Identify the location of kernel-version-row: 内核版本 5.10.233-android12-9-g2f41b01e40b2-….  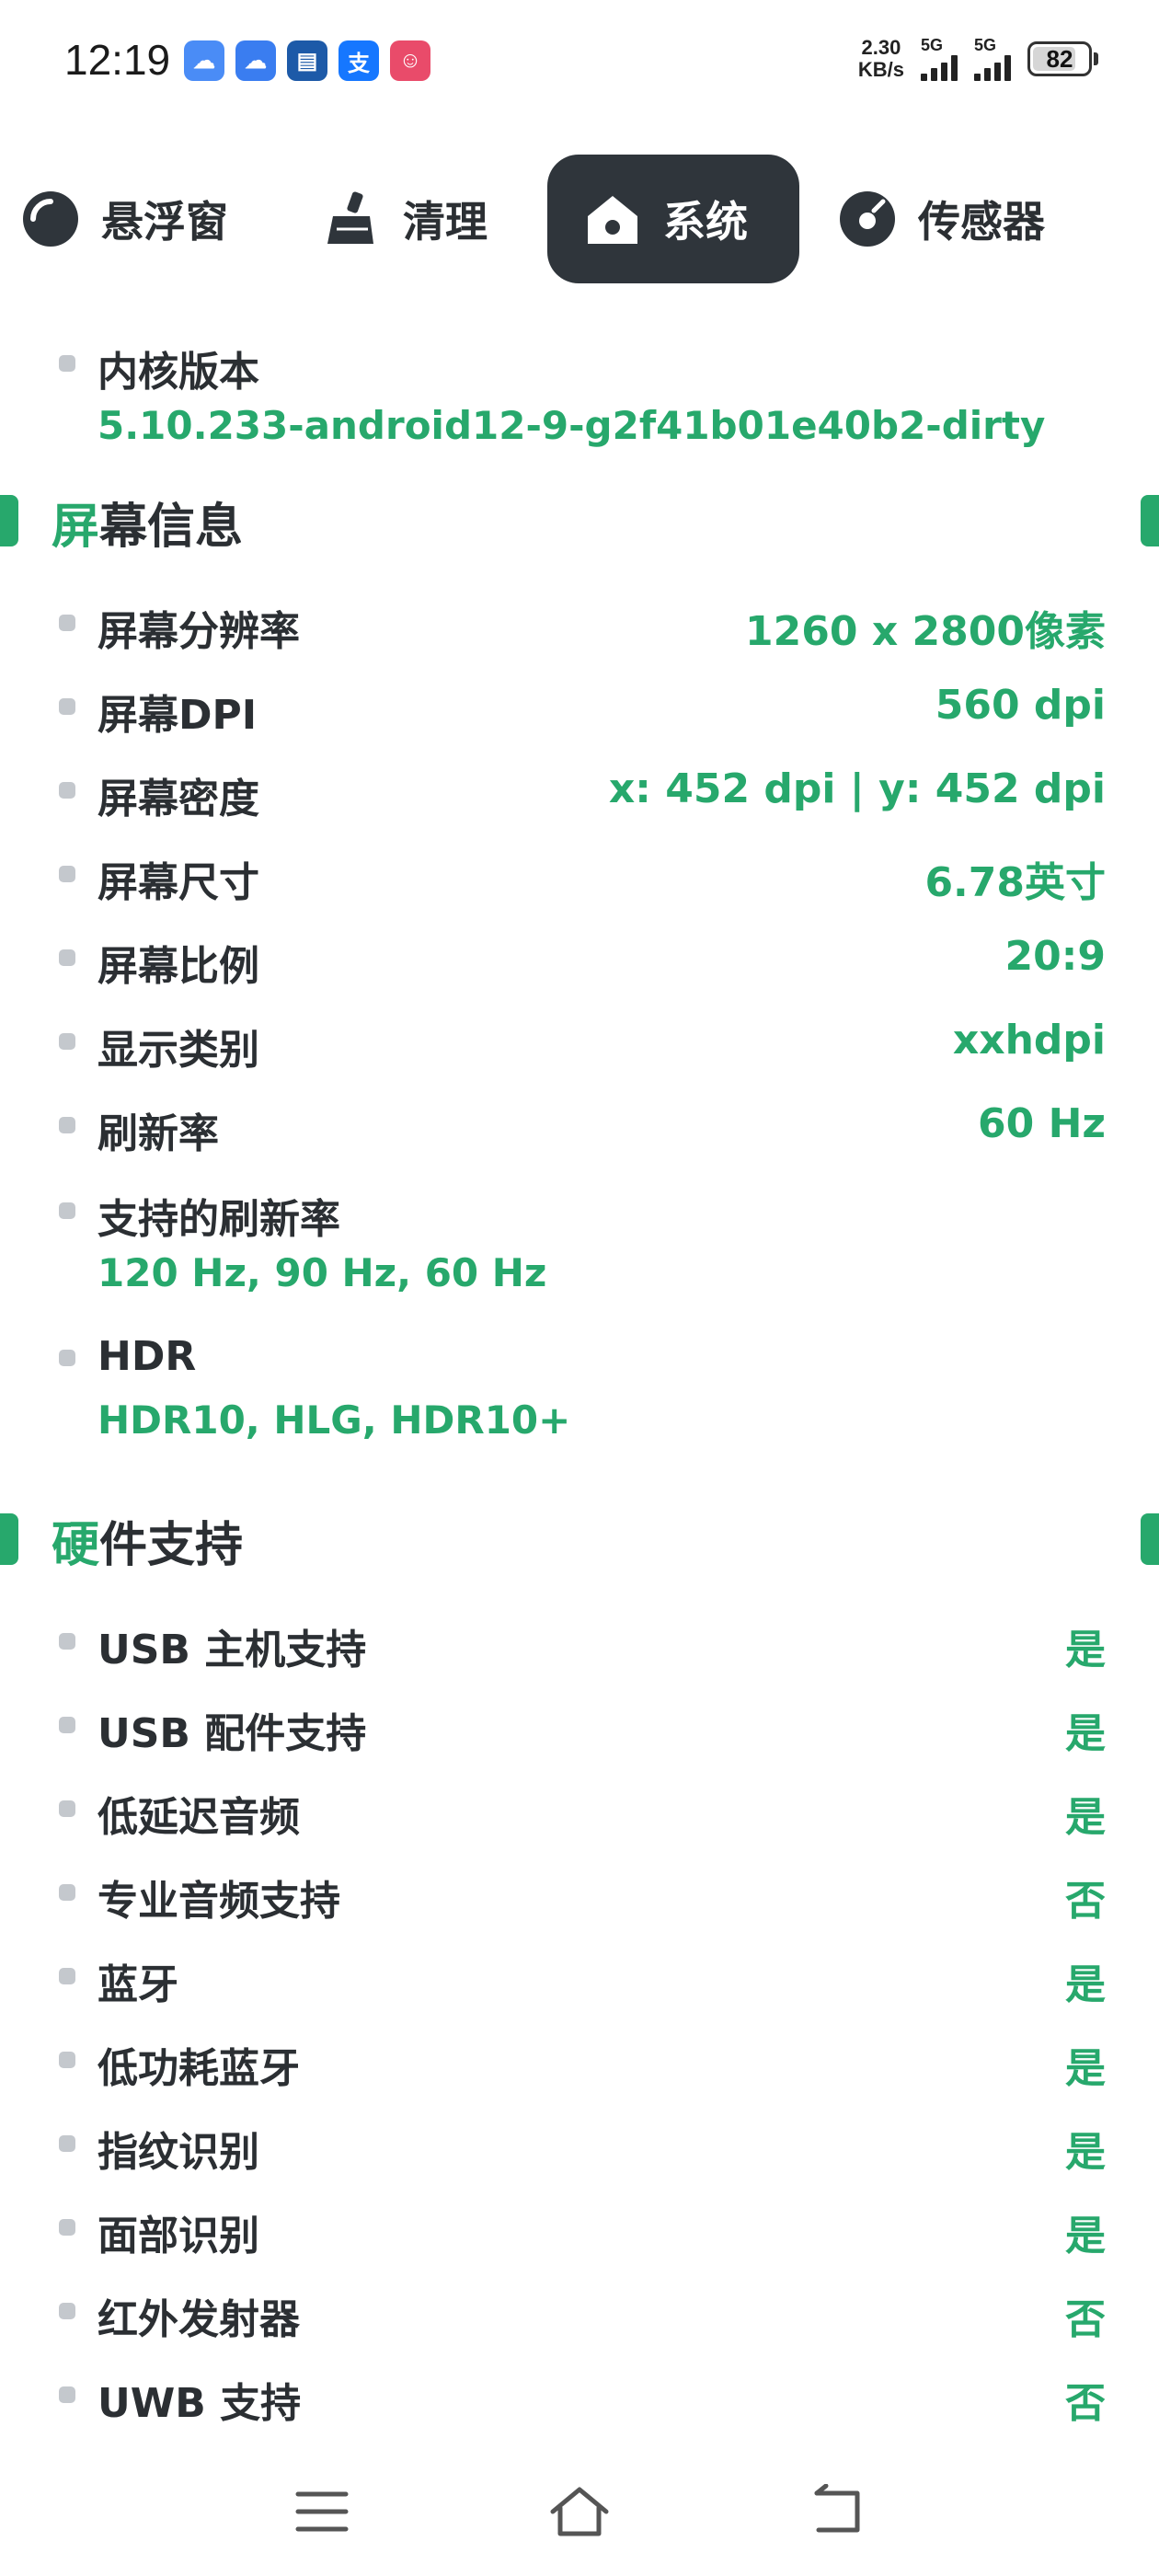
(579, 386).